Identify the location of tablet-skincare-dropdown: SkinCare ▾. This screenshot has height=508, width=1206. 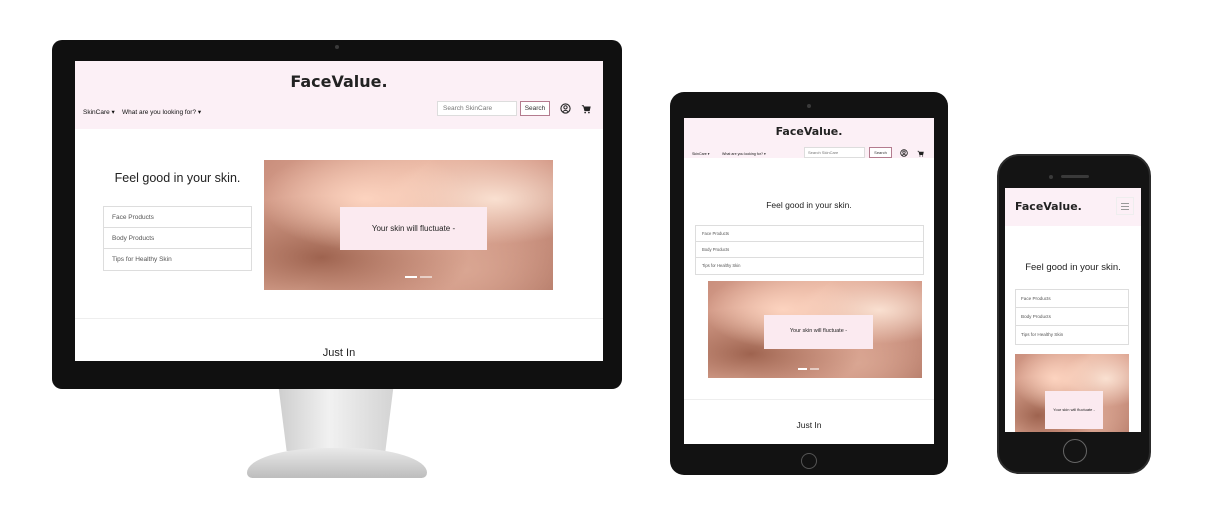
(701, 154).